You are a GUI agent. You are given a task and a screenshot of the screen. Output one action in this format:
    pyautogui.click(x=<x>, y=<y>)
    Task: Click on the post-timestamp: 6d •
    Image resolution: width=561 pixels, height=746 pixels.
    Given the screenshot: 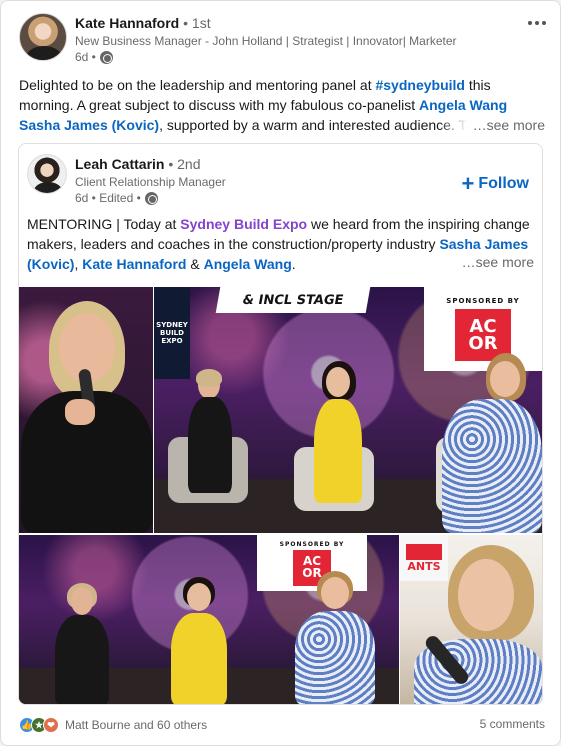 What is the action you would take?
    pyautogui.click(x=266, y=57)
    